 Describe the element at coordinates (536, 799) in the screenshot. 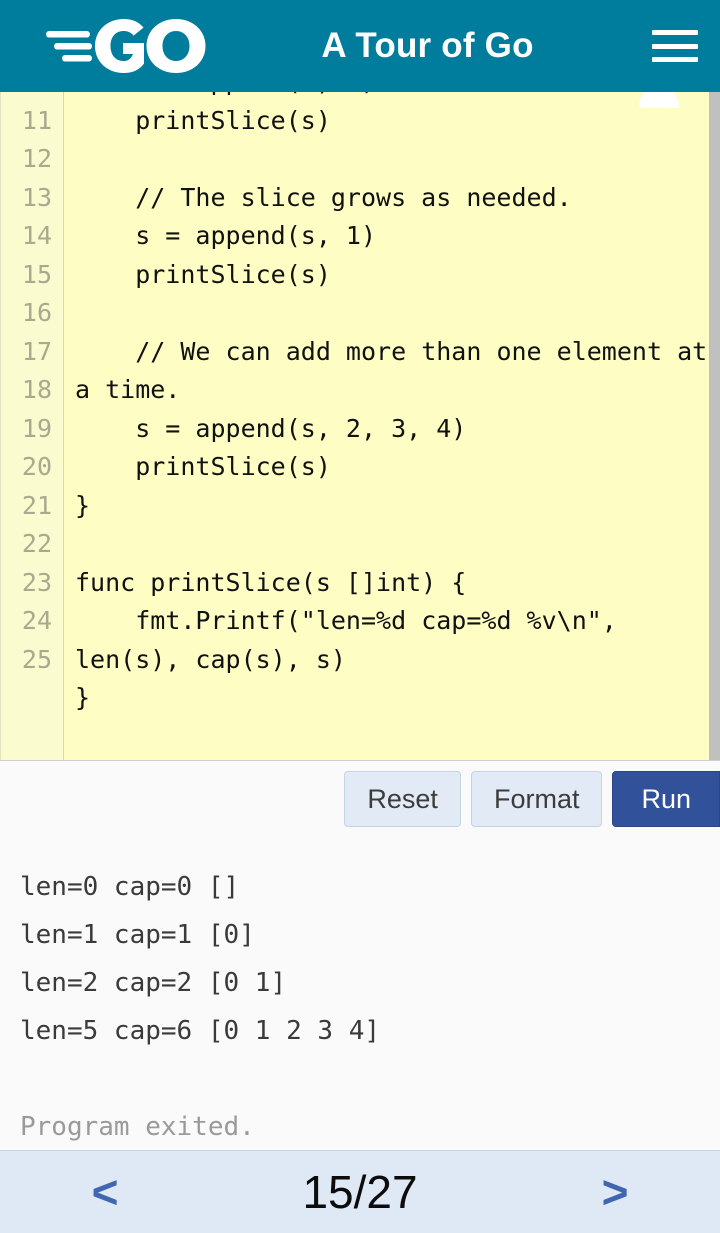

I see `format-button: Format` at that location.